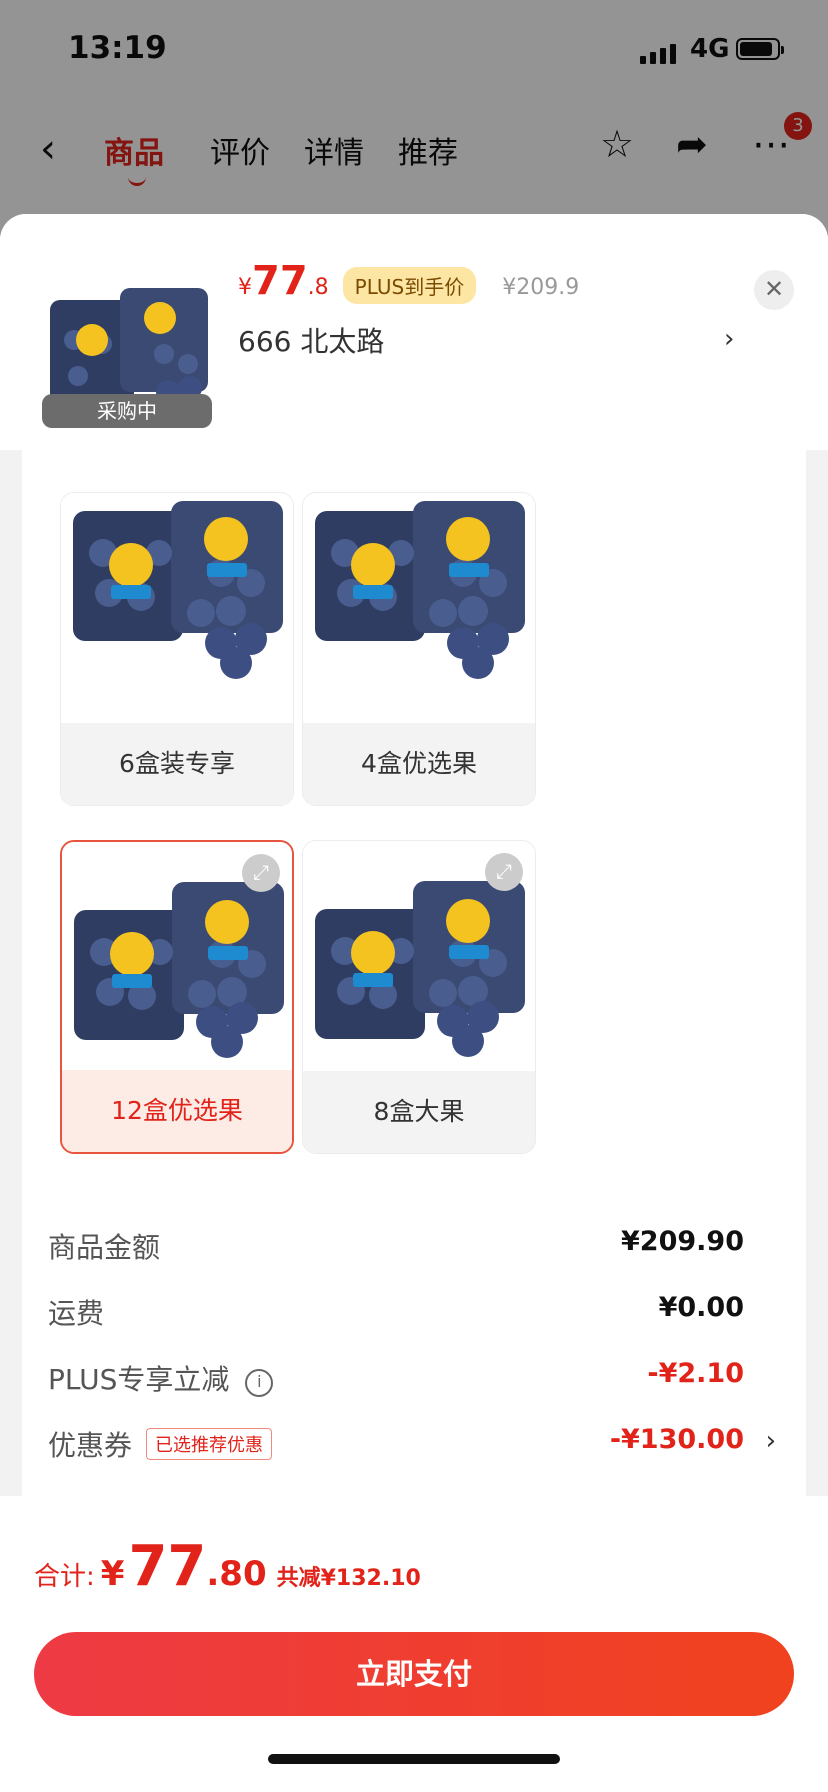  What do you see at coordinates (419, 764) in the screenshot?
I see `spec-label: 4盒优选果` at bounding box center [419, 764].